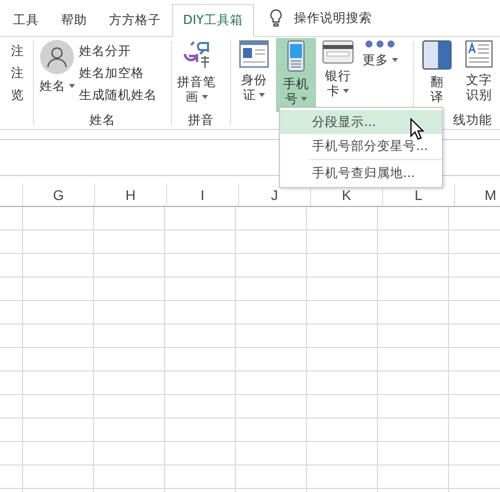 The width and height of the screenshot is (500, 492). Describe the element at coordinates (254, 54) in the screenshot. I see `id-card-icon` at that location.